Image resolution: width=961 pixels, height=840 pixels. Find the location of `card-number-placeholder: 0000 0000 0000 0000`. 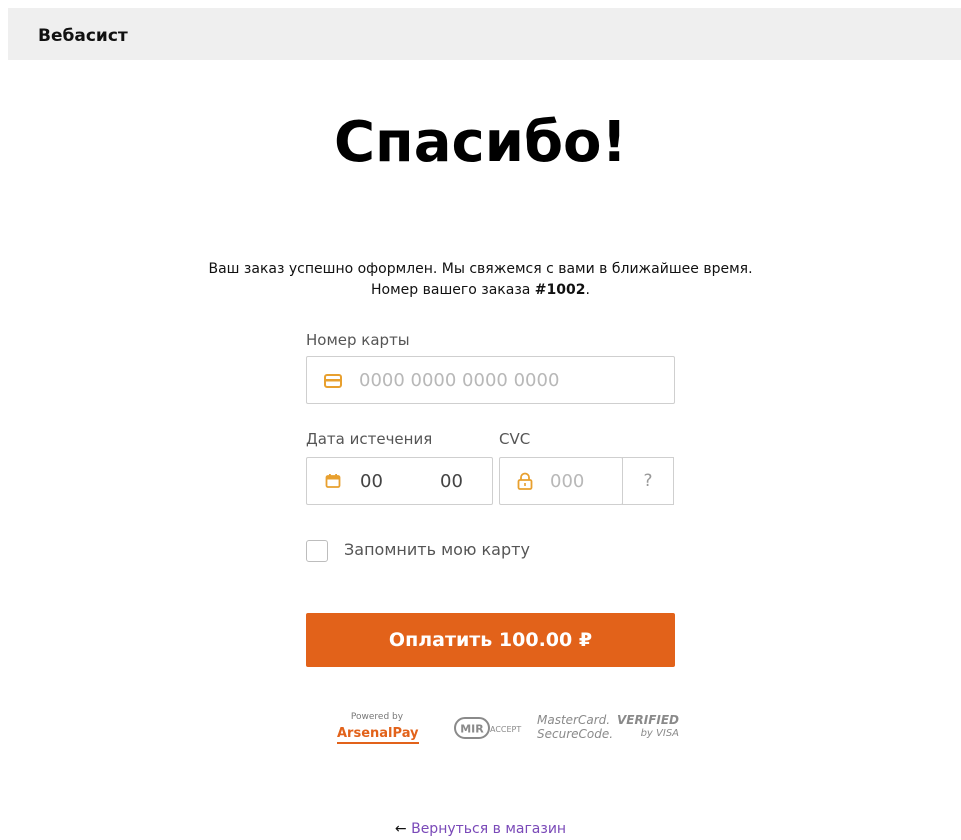

card-number-placeholder: 0000 0000 0000 0000 is located at coordinates (459, 380).